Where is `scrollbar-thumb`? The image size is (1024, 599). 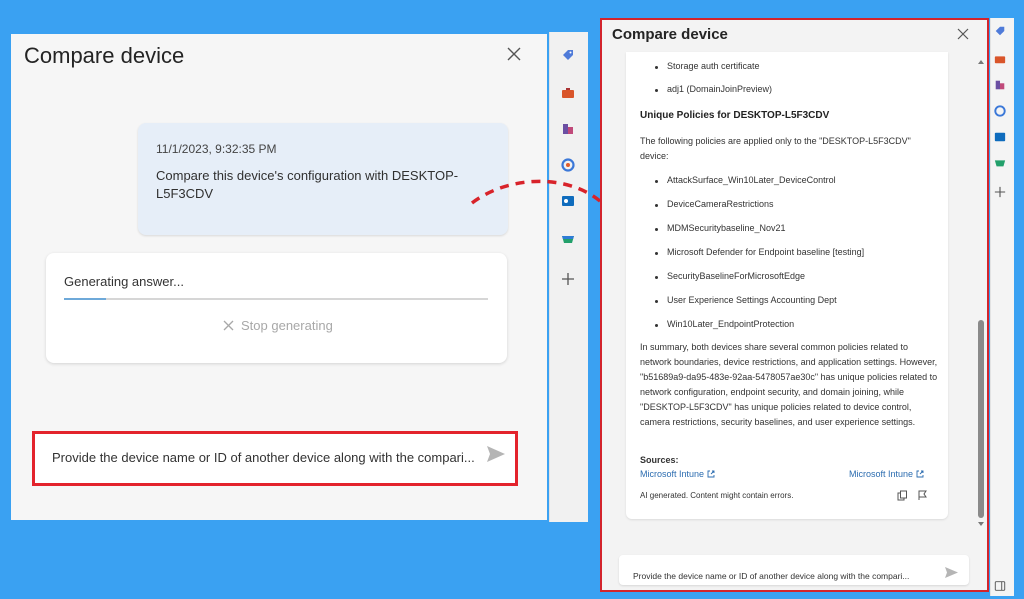
scrollbar-thumb is located at coordinates (981, 419).